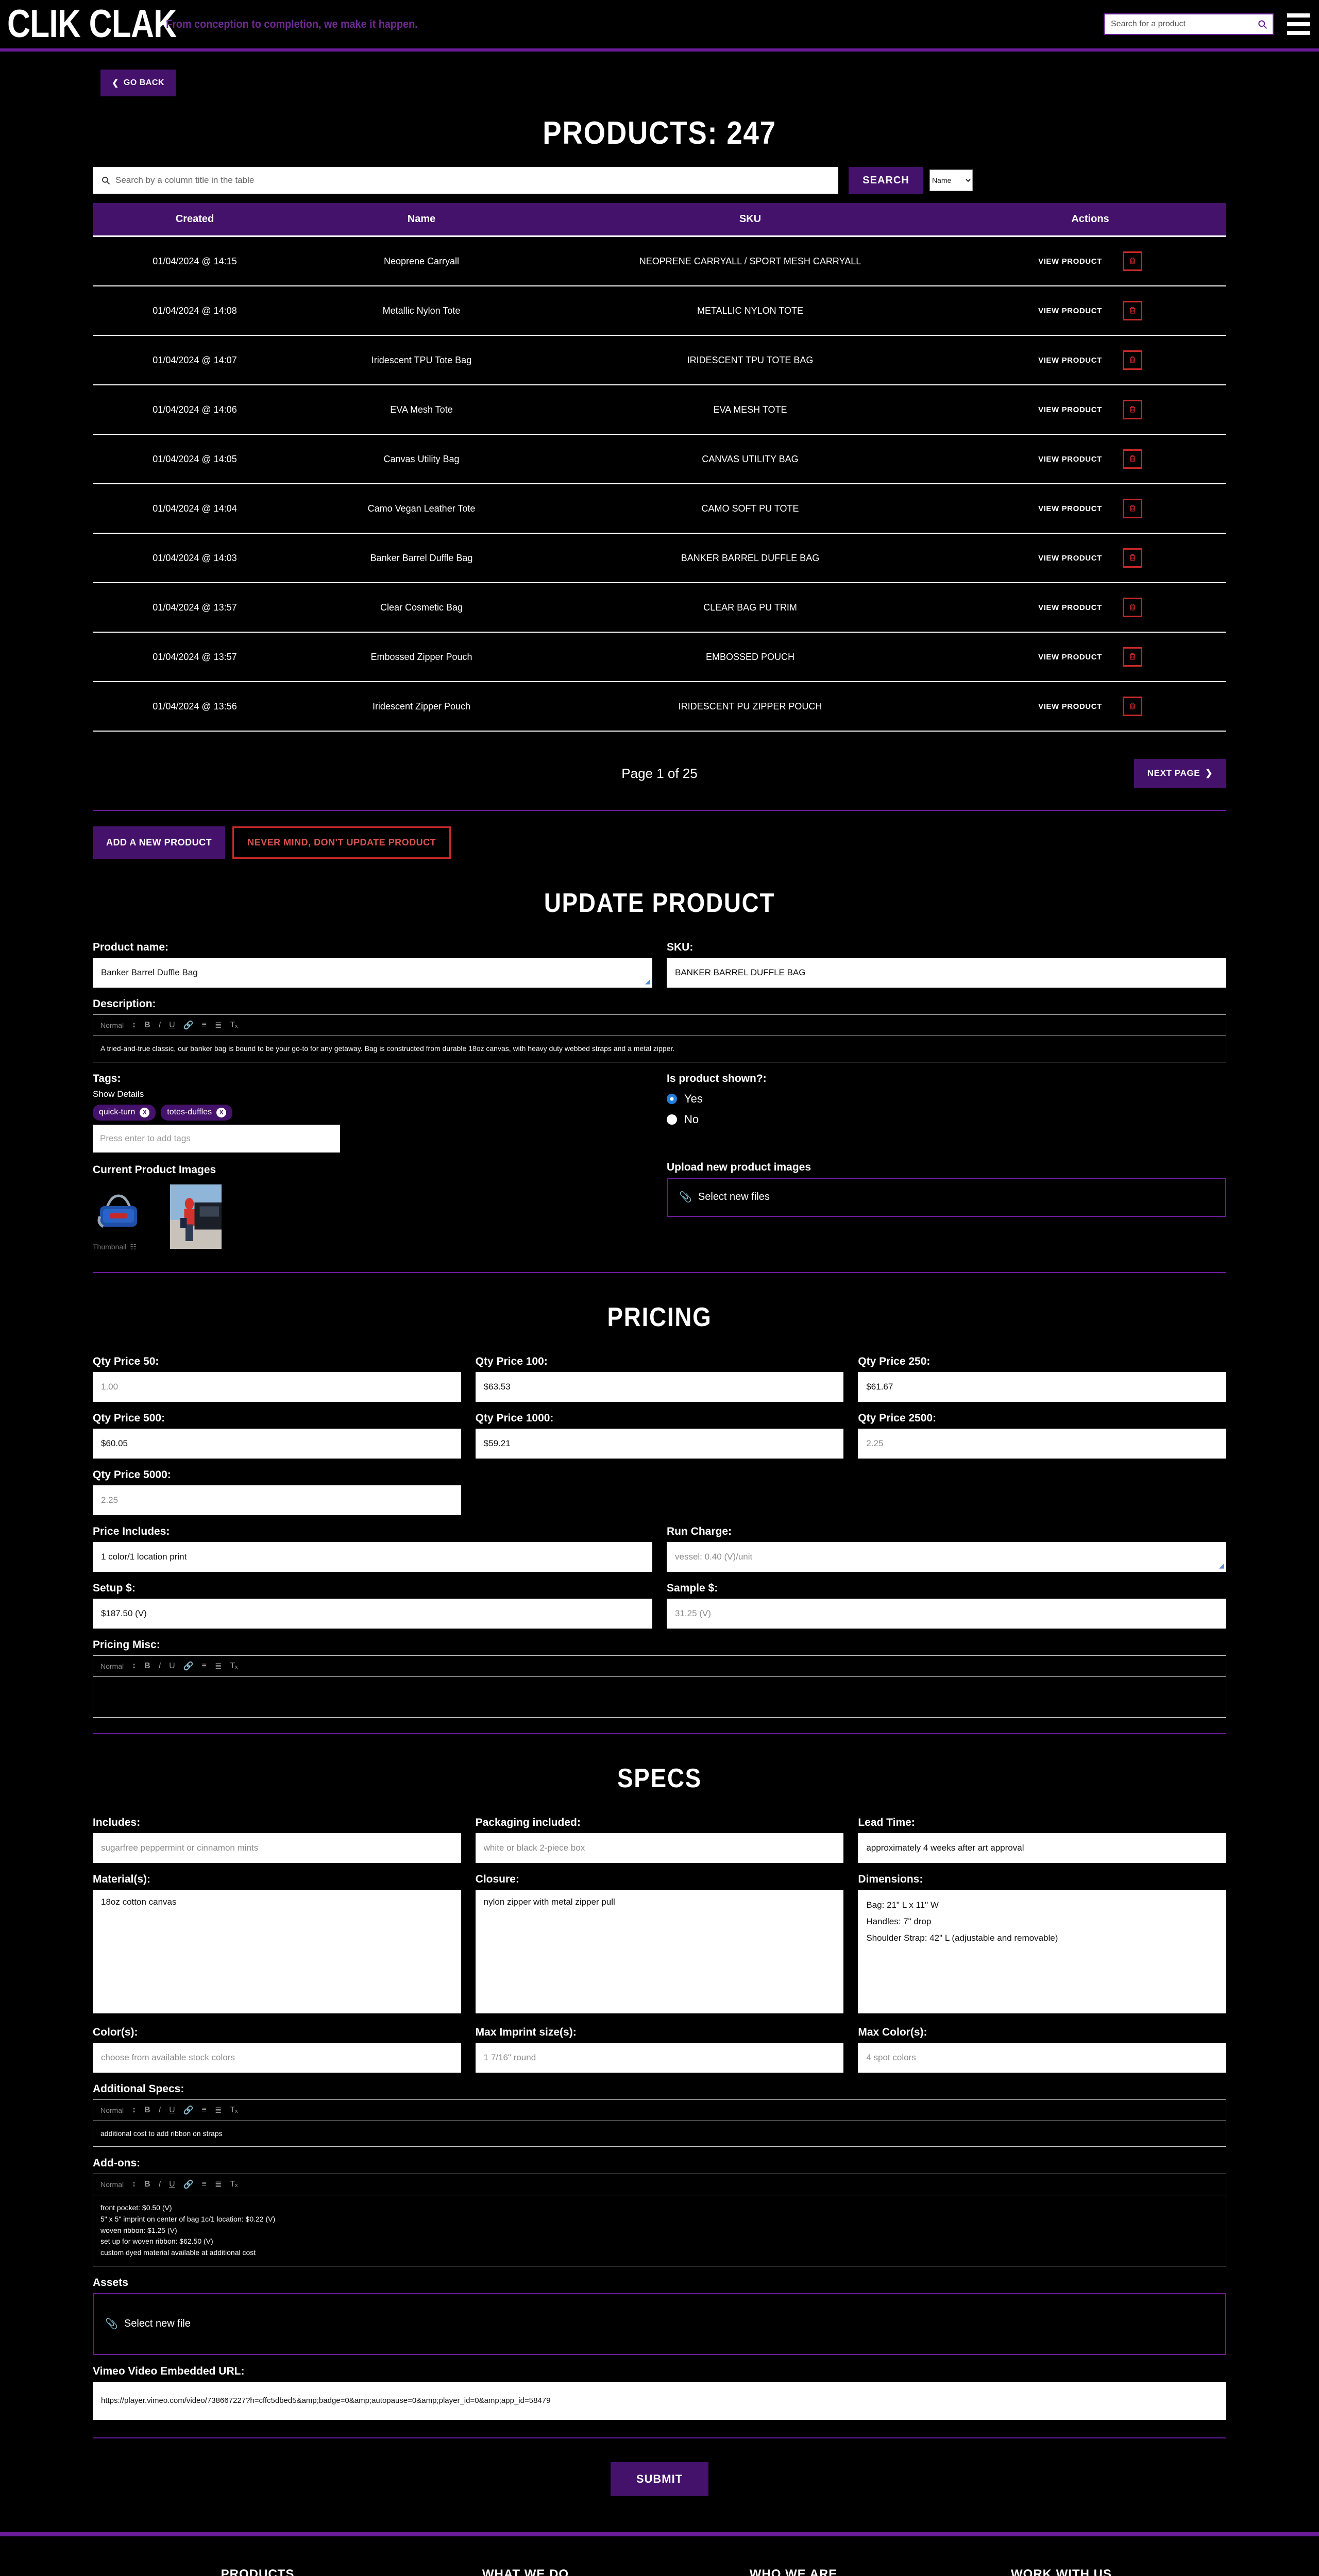  What do you see at coordinates (1042, 1848) in the screenshot?
I see `lead-time-input` at bounding box center [1042, 1848].